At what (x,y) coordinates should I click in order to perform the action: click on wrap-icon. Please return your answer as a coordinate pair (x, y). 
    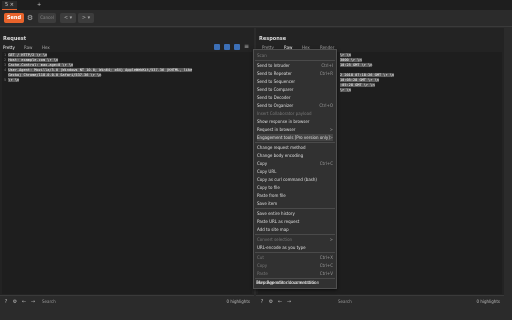
    Looking at the image, I should click on (227, 47).